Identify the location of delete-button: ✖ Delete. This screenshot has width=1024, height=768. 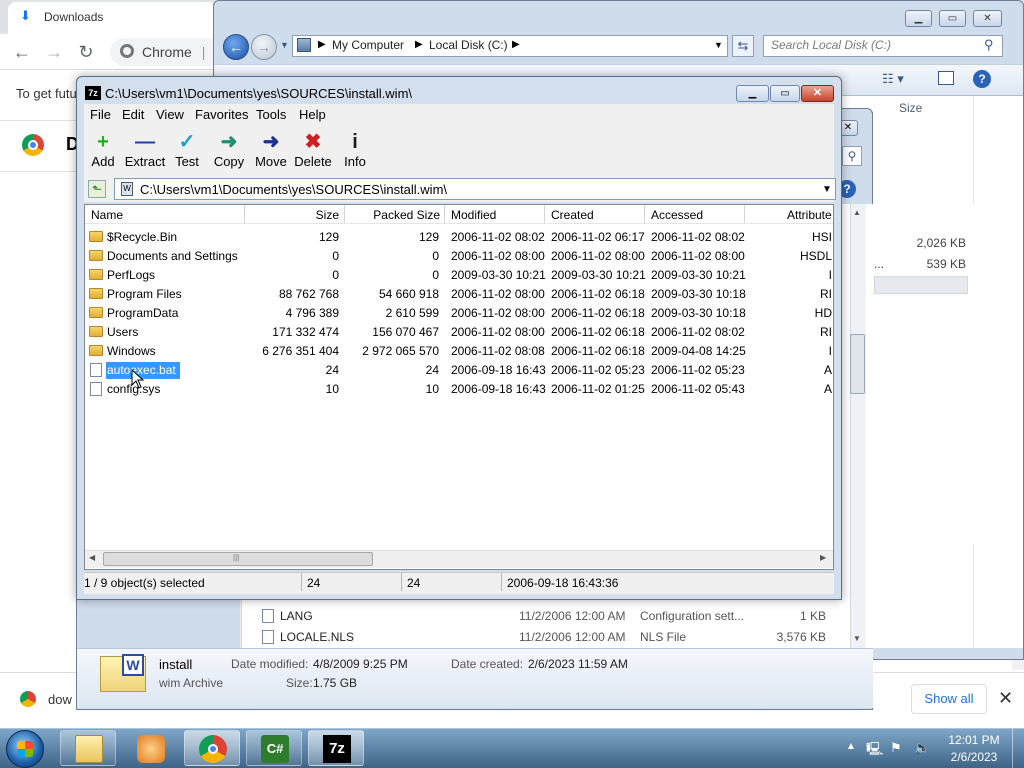
(313, 153).